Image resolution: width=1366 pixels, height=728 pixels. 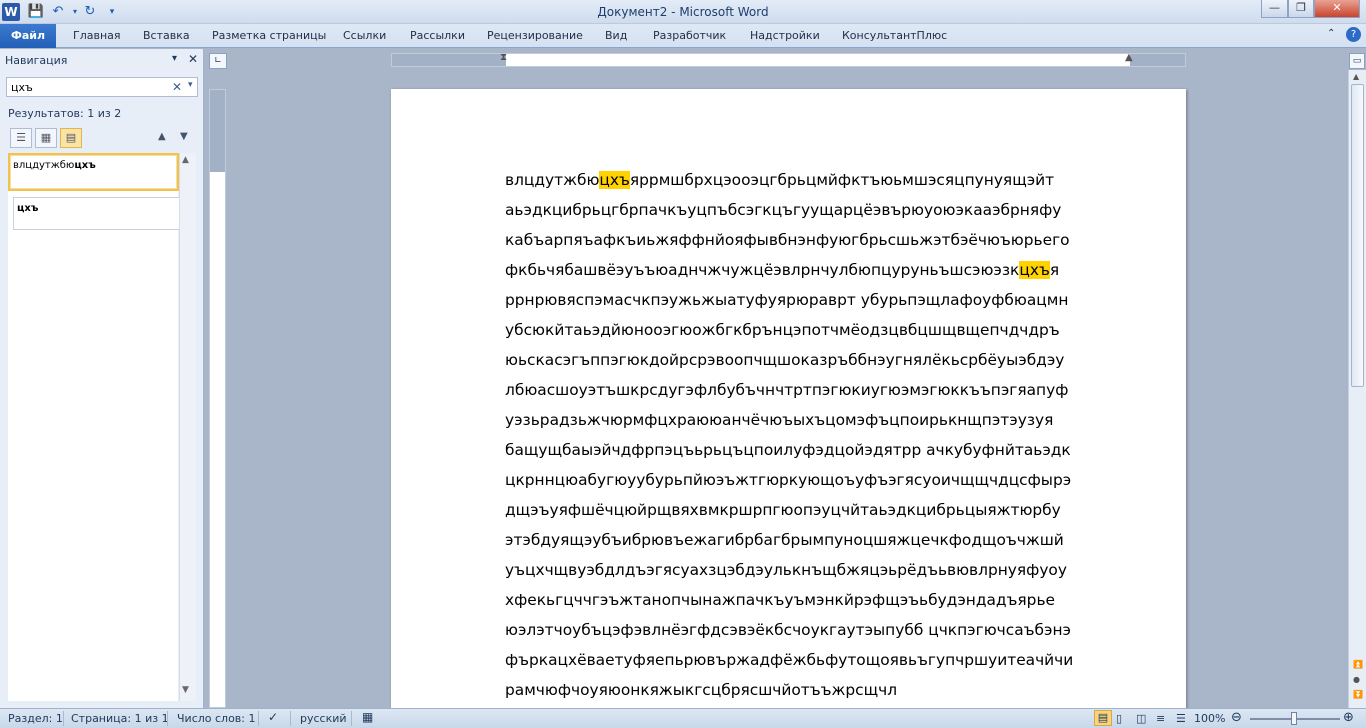 What do you see at coordinates (94, 427) in the screenshot?
I see `results-list: влцдутжбюцхъ цхъ` at bounding box center [94, 427].